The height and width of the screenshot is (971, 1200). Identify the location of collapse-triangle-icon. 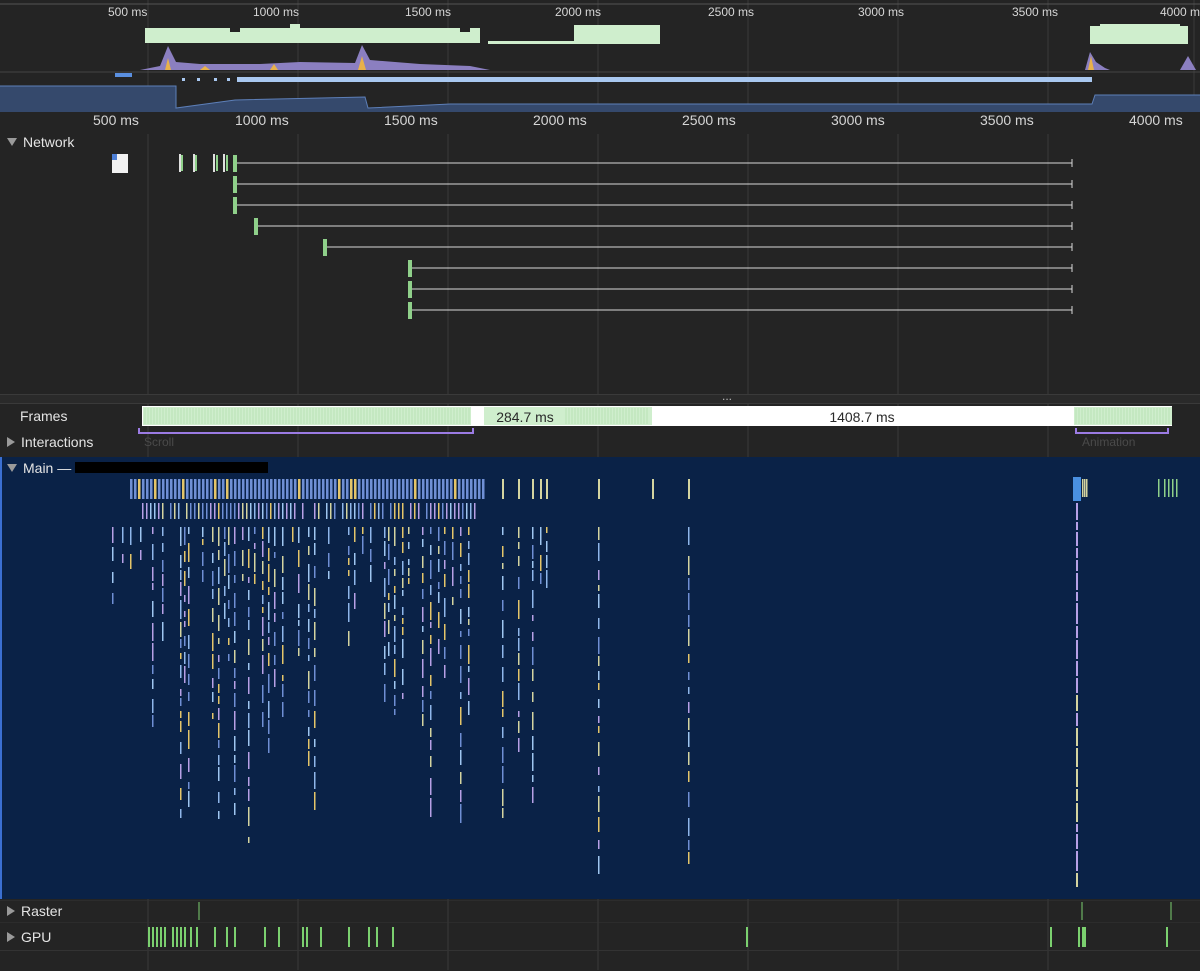
(12, 468).